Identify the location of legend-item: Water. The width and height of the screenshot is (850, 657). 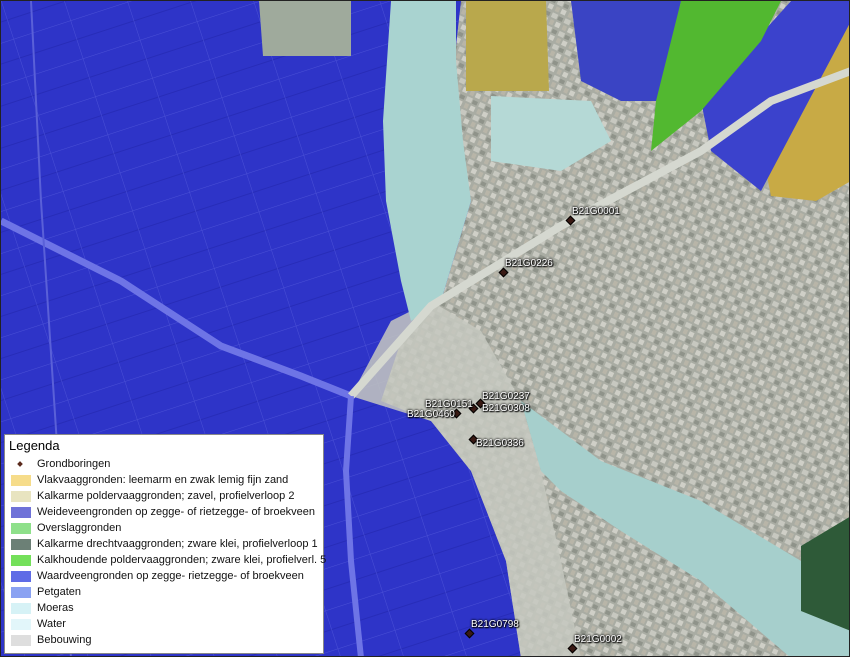
(38, 624).